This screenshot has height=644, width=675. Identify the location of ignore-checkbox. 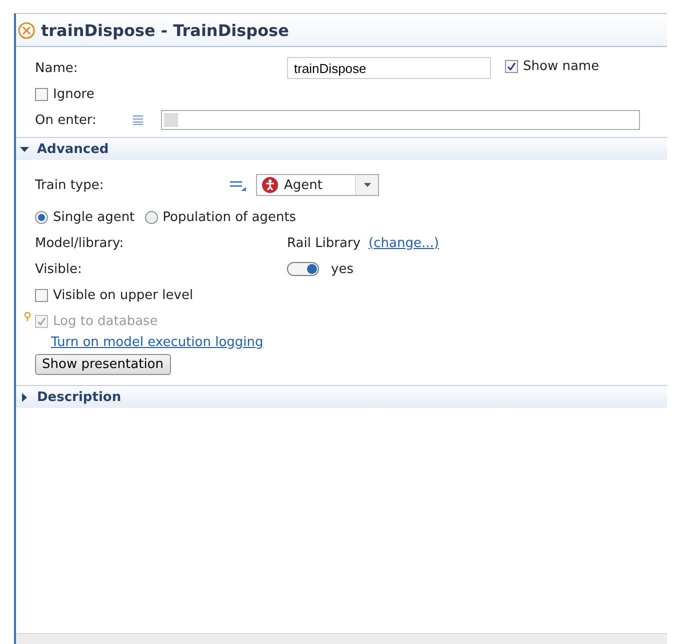
(41, 94).